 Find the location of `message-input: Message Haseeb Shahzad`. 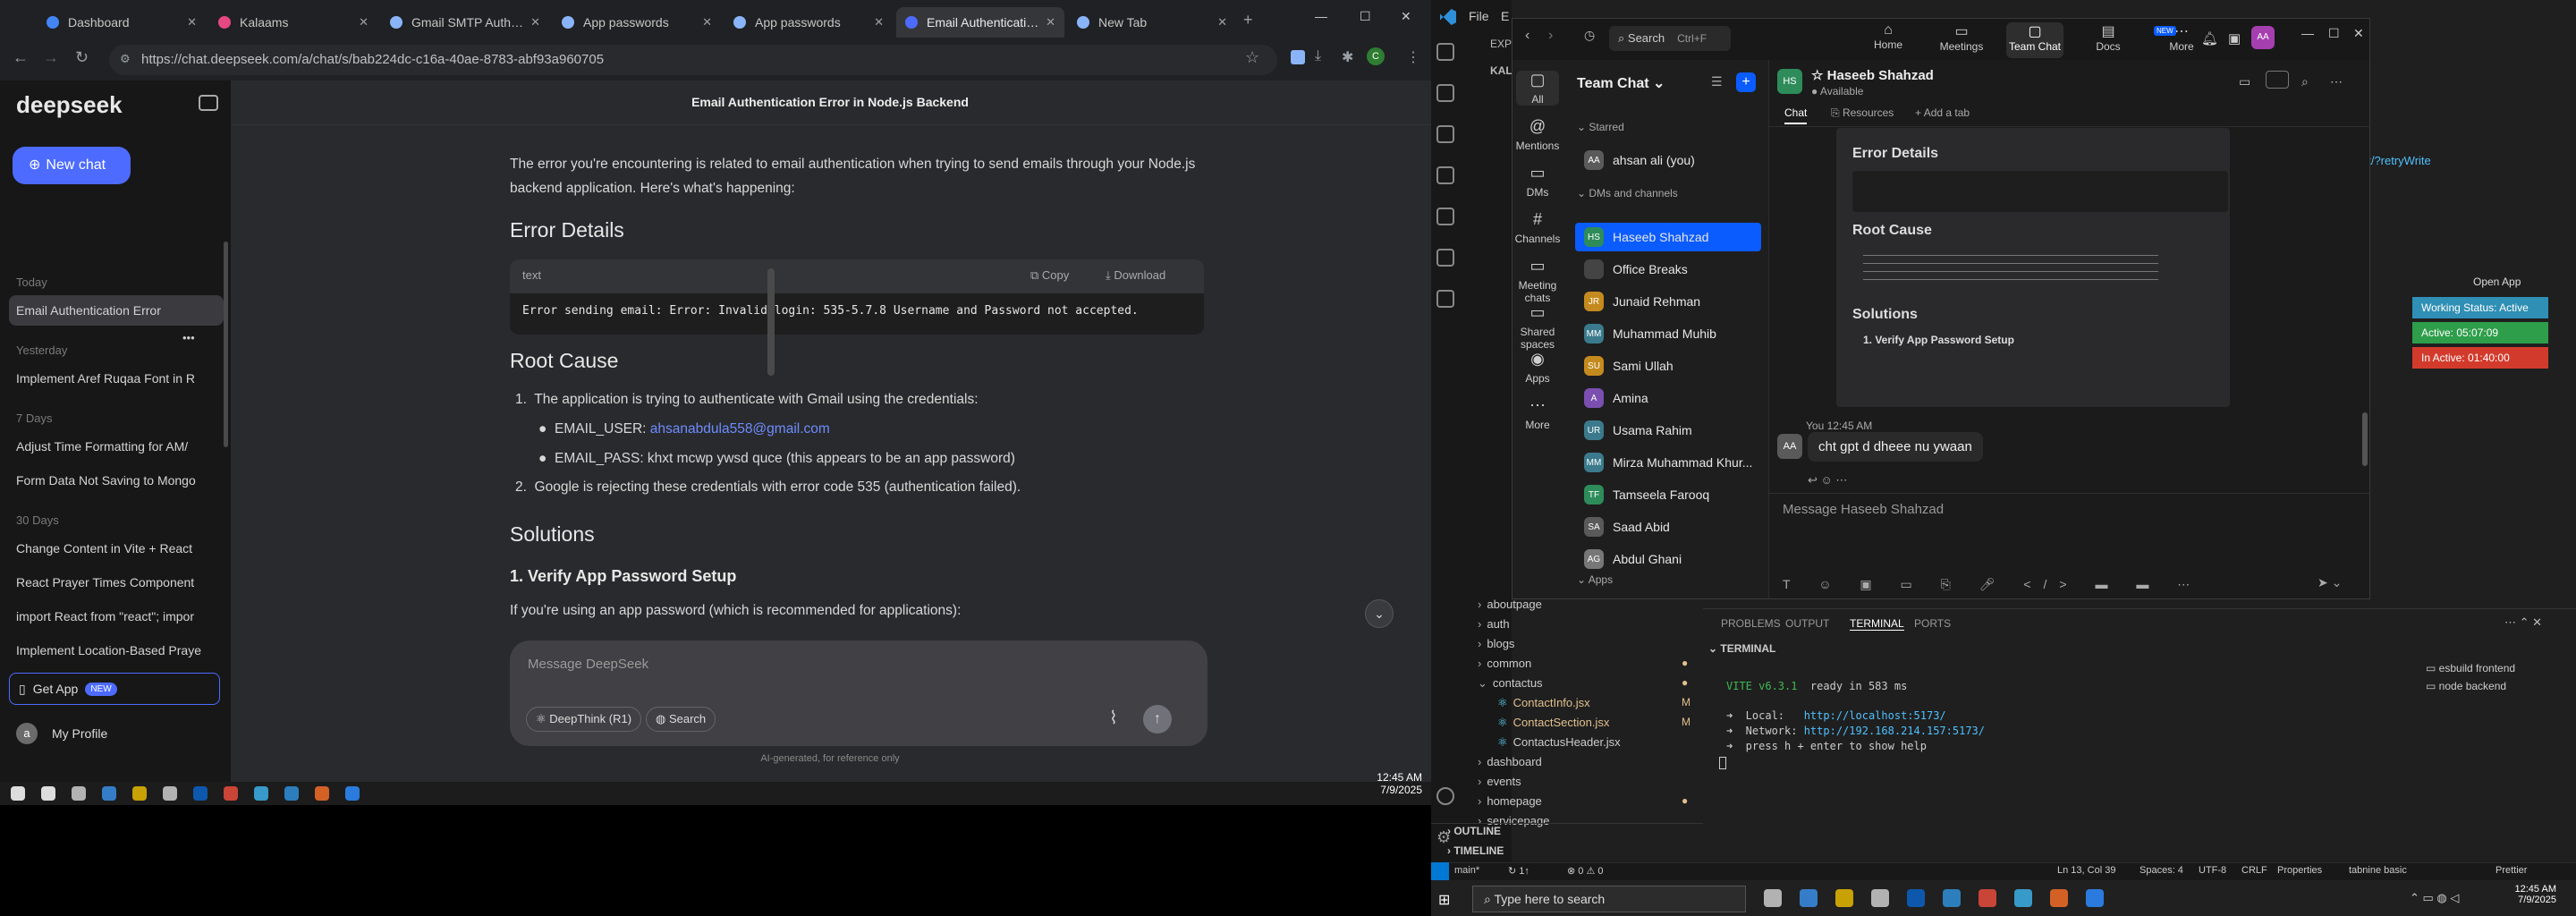

message-input: Message Haseeb Shahzad is located at coordinates (1863, 509).